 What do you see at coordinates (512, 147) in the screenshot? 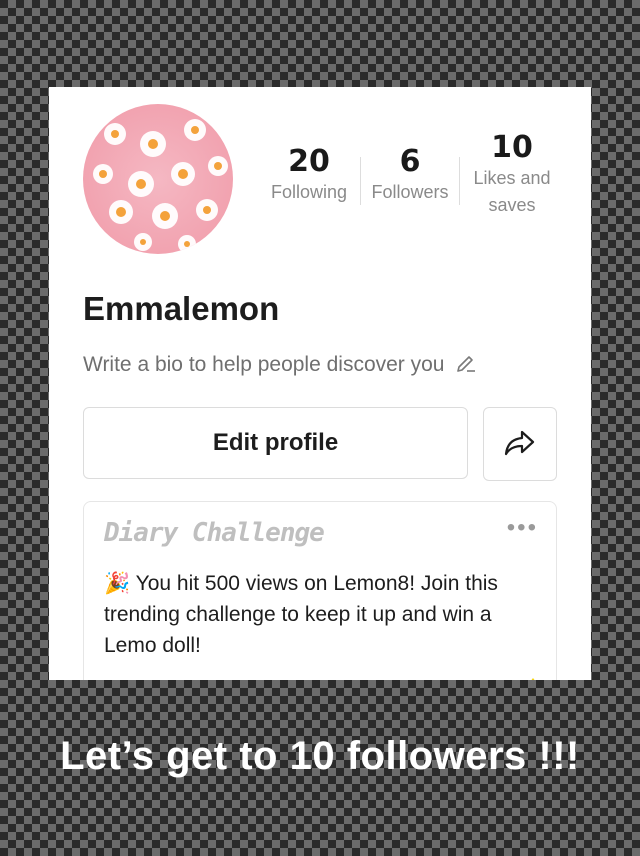
I see `likes-count: 10` at bounding box center [512, 147].